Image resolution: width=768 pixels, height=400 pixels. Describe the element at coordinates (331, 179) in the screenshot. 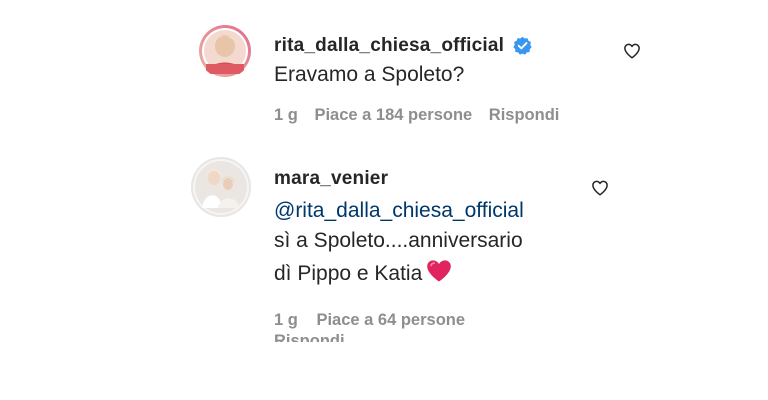

I see `comment-username: mara_venier` at that location.